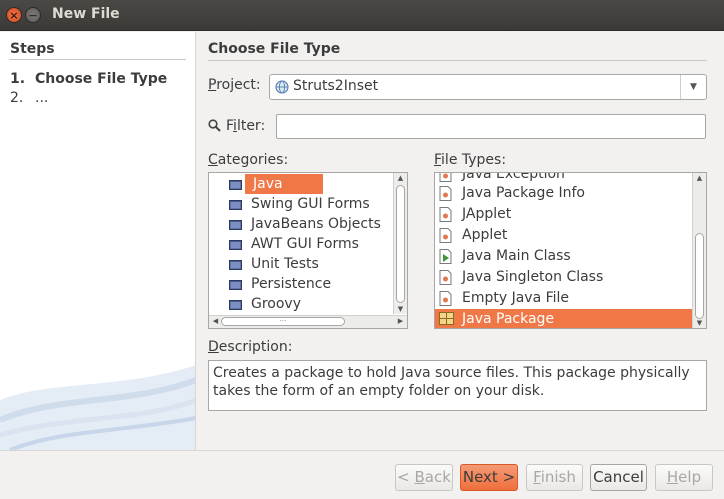 The height and width of the screenshot is (499, 724). I want to click on step-number: 1., so click(18, 79).